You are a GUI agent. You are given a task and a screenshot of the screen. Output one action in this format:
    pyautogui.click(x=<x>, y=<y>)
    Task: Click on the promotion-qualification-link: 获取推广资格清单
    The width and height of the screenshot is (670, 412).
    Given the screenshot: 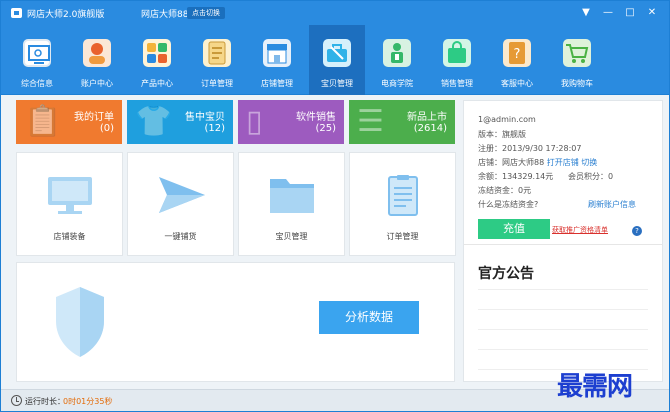 What is the action you would take?
    pyautogui.click(x=580, y=230)
    